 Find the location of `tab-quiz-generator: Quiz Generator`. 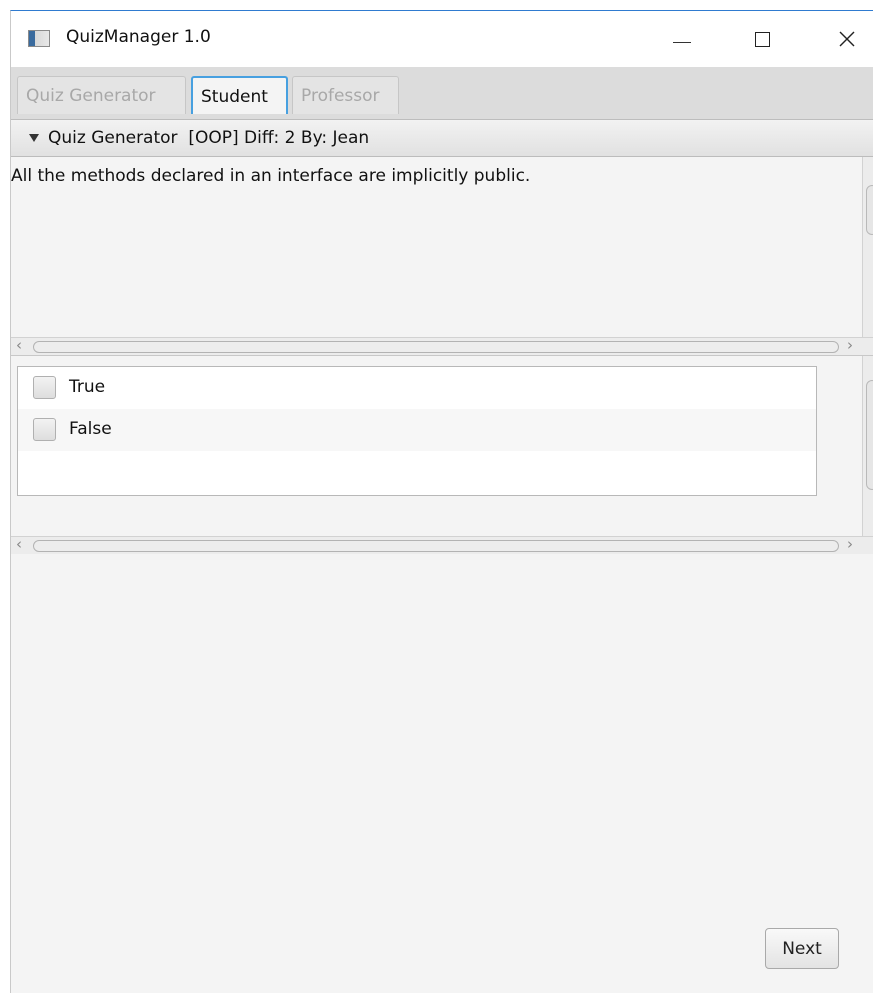

tab-quiz-generator: Quiz Generator is located at coordinates (101, 95).